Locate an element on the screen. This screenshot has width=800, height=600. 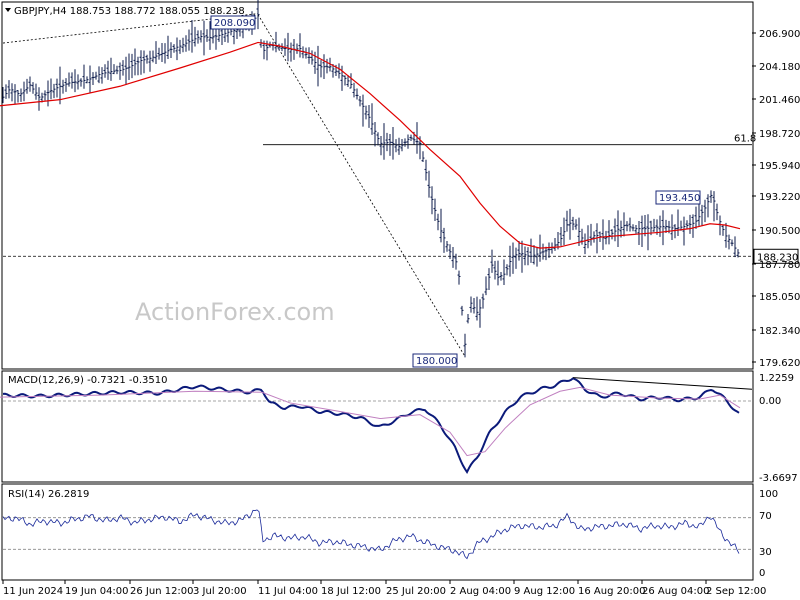
x-tick-label: 26 Aug 04:00 is located at coordinates (675, 591).